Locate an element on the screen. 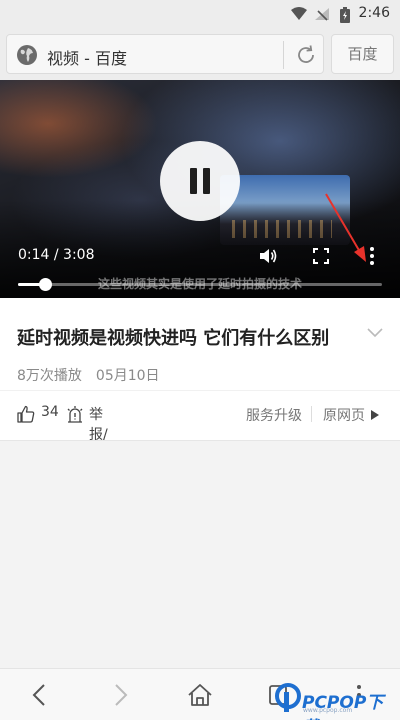  fullscreen-icon is located at coordinates (321, 256).